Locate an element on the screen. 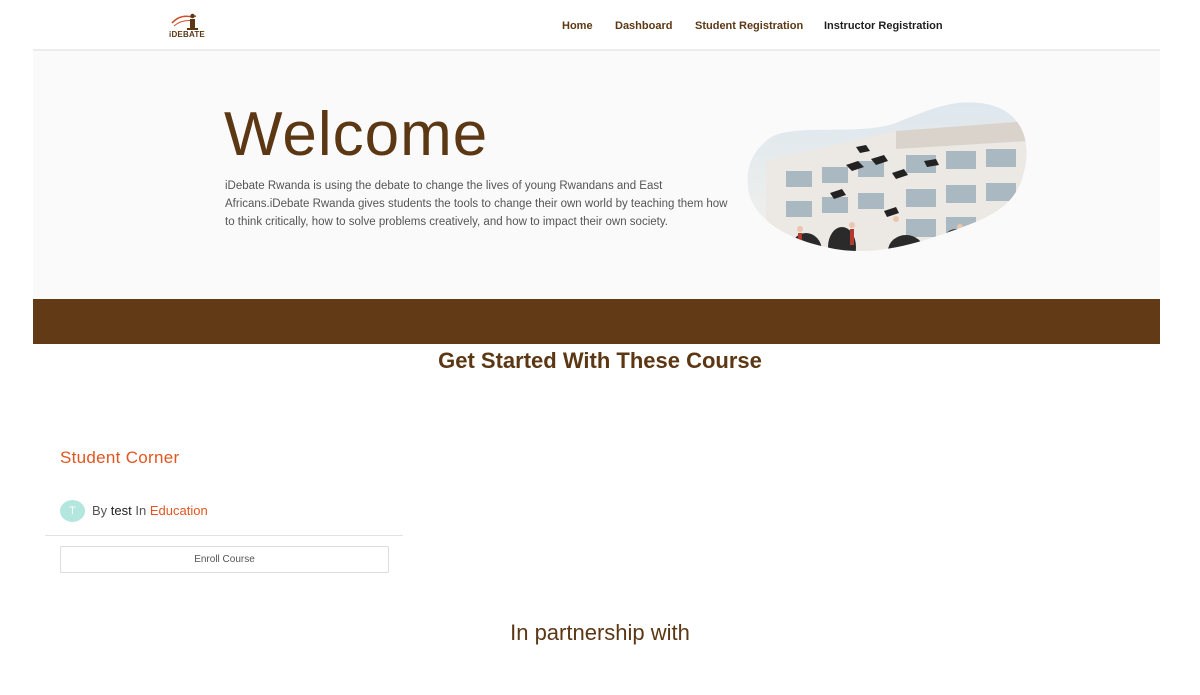 Image resolution: width=1200 pixels, height=695 pixels. courses-section-title: Get Started With These Course is located at coordinates (600, 360).